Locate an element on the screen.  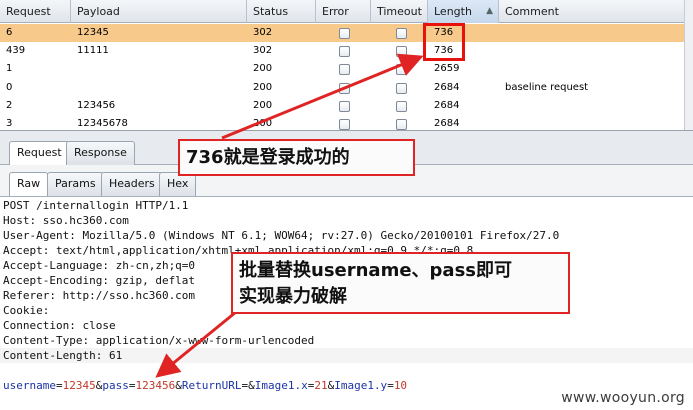
annotation-bruteforce-line2: 实现暴力破解 is located at coordinates (293, 296).